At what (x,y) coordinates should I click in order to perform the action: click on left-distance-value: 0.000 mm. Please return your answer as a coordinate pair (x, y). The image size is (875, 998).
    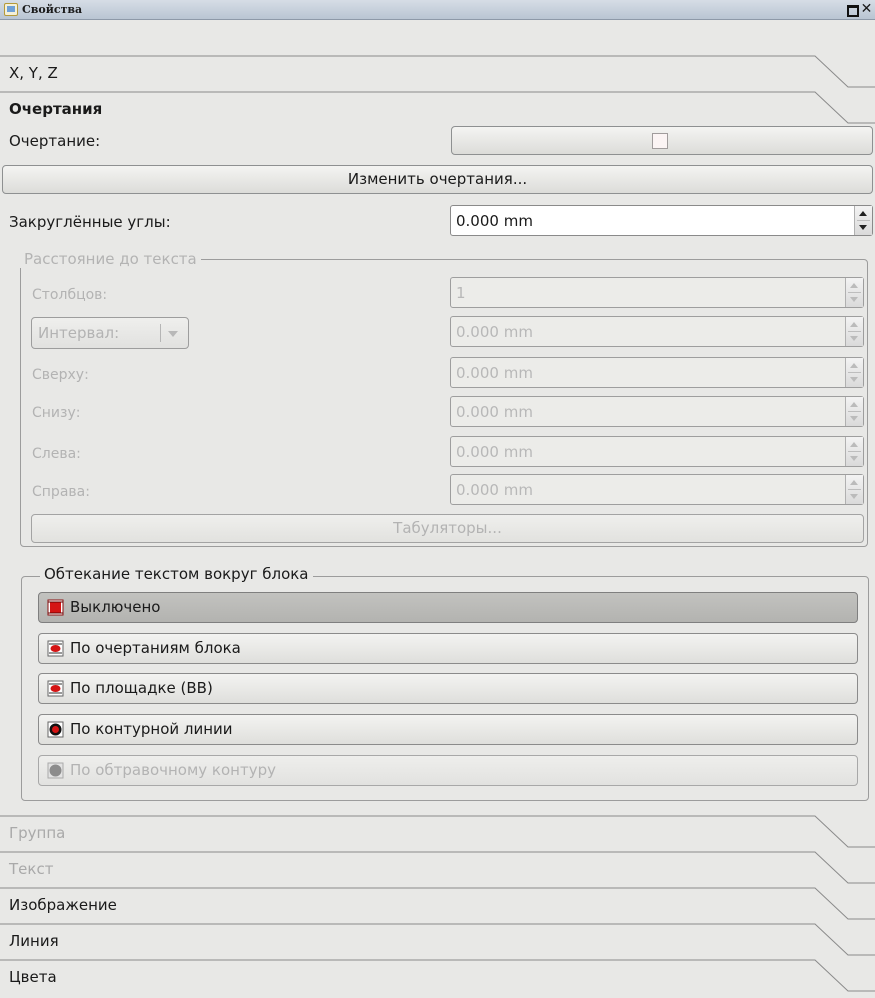
    Looking at the image, I should click on (494, 452).